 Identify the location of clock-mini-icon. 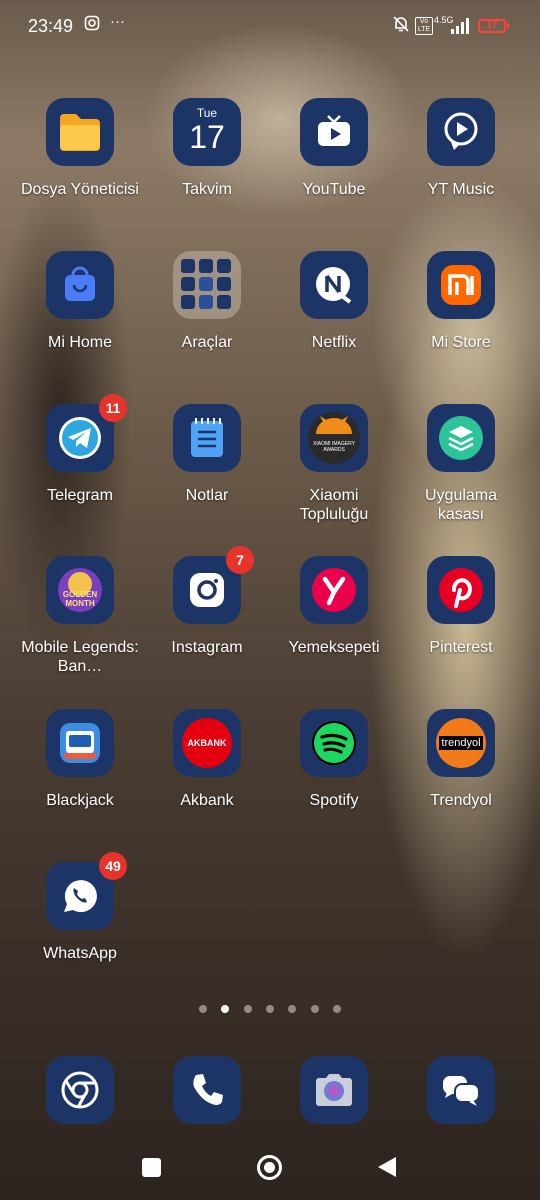
(206, 266).